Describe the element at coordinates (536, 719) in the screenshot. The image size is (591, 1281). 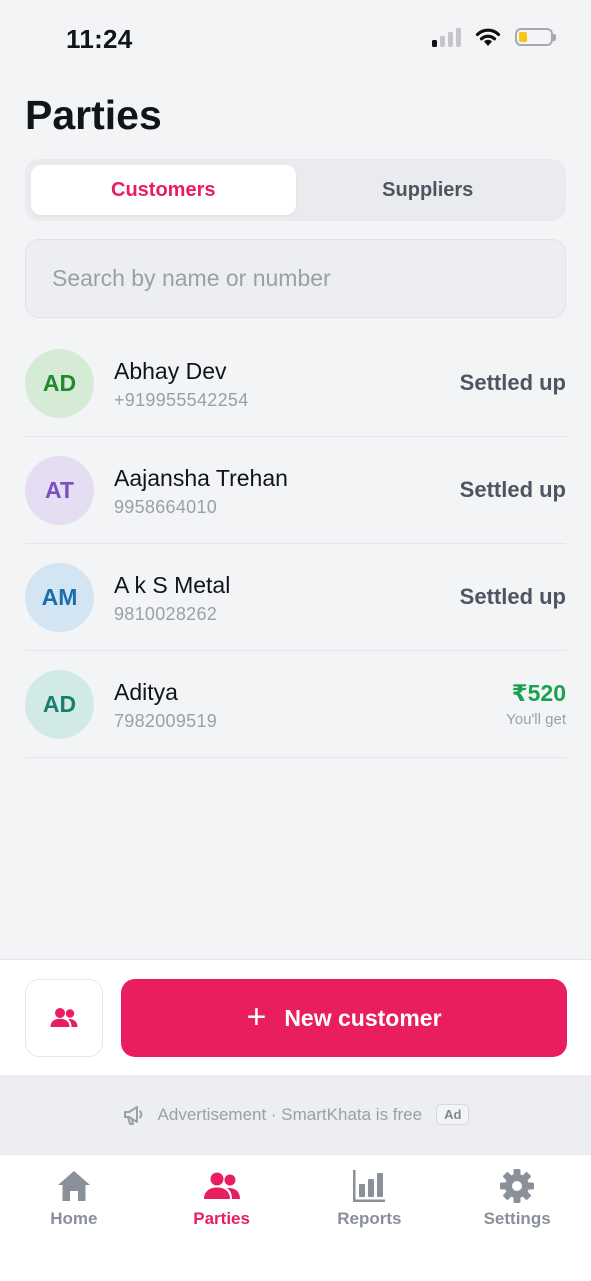
I see `balance-note: You'll get` at that location.